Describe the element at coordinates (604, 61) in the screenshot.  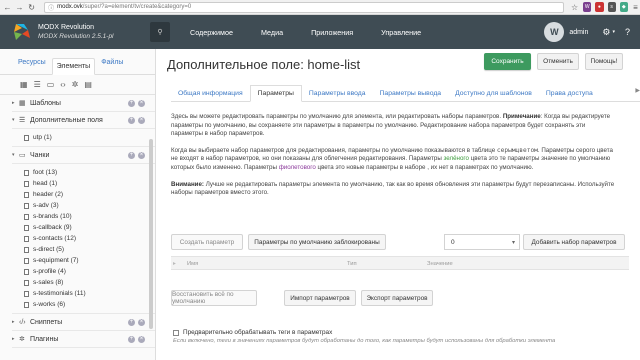
I see `help-button: Помощь!` at that location.